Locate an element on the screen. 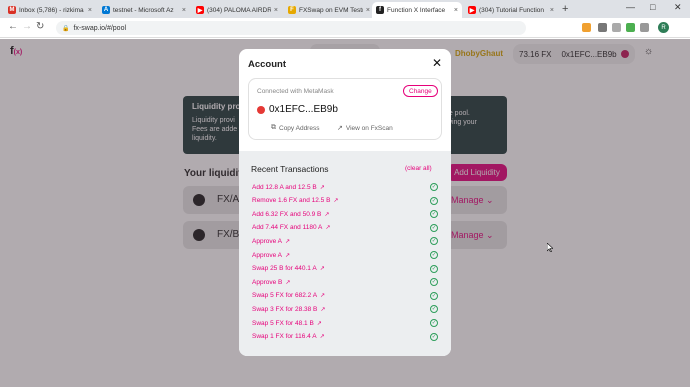 The image size is (690, 387). mouse-cursor-icon is located at coordinates (550, 247).